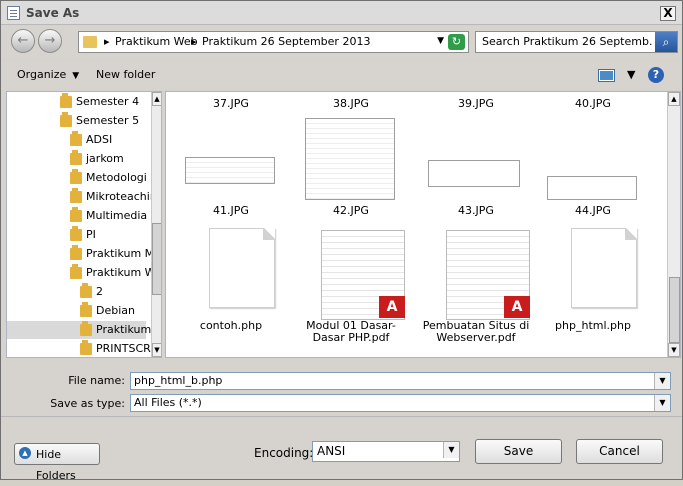 The width and height of the screenshot is (683, 486). I want to click on tree-item-jarkom: jarkom, so click(76, 159).